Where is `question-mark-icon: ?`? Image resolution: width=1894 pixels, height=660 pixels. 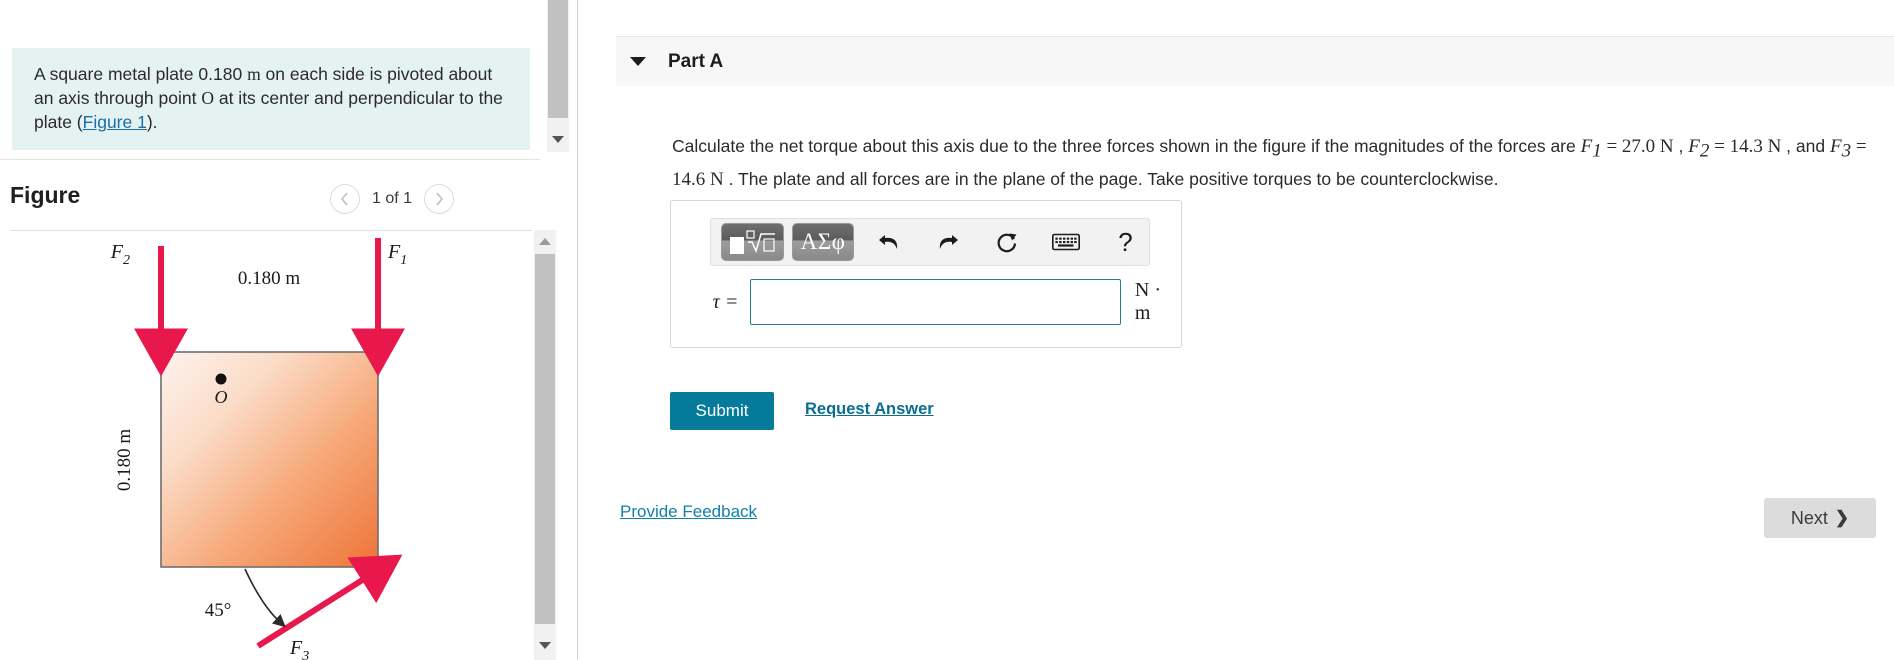 question-mark-icon: ? is located at coordinates (1125, 241).